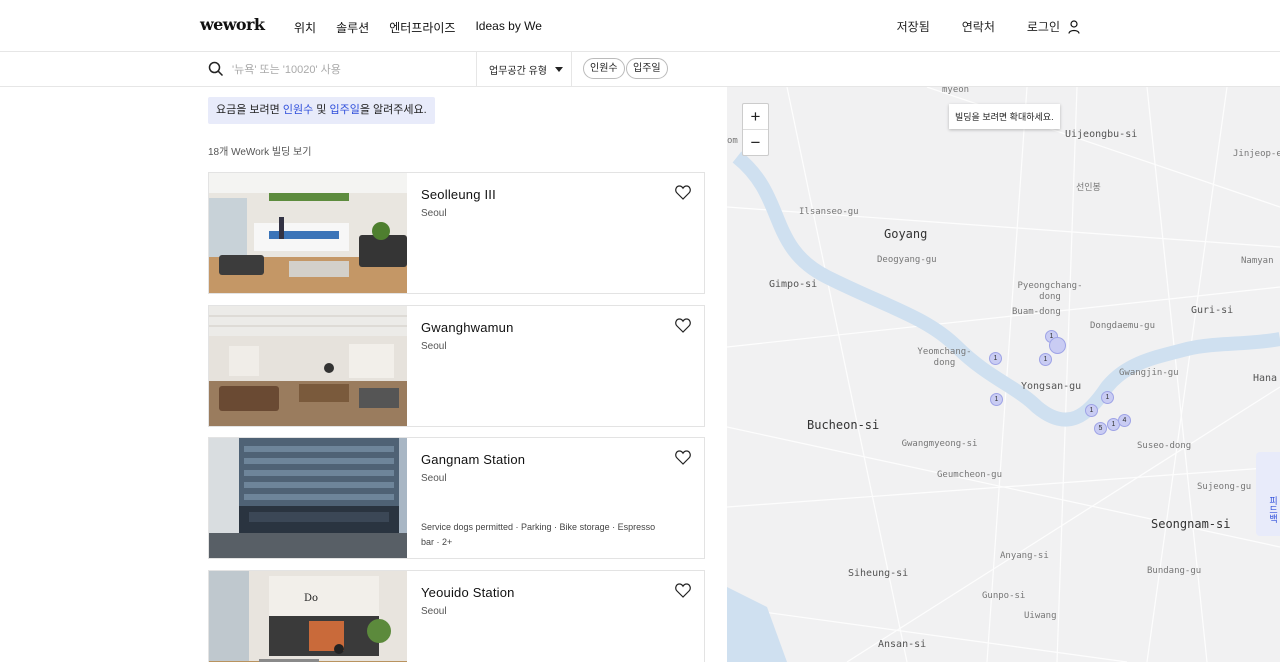 This screenshot has height=662, width=1280. What do you see at coordinates (970, 475) in the screenshot?
I see `map-label: Geumcheon-gu` at bounding box center [970, 475].